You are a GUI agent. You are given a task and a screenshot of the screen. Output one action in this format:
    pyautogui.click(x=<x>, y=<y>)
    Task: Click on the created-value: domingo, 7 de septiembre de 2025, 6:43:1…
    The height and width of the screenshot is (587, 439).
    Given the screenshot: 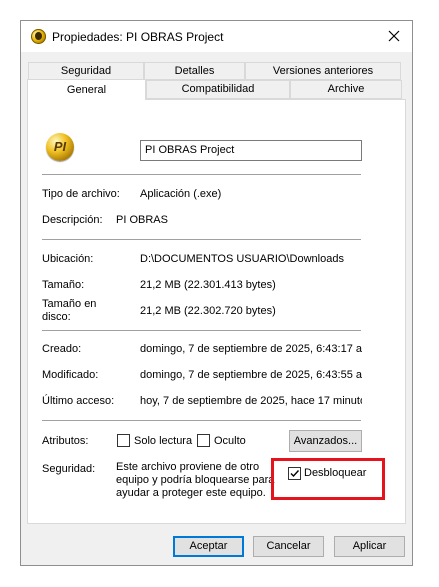 What is the action you would take?
    pyautogui.click(x=251, y=349)
    